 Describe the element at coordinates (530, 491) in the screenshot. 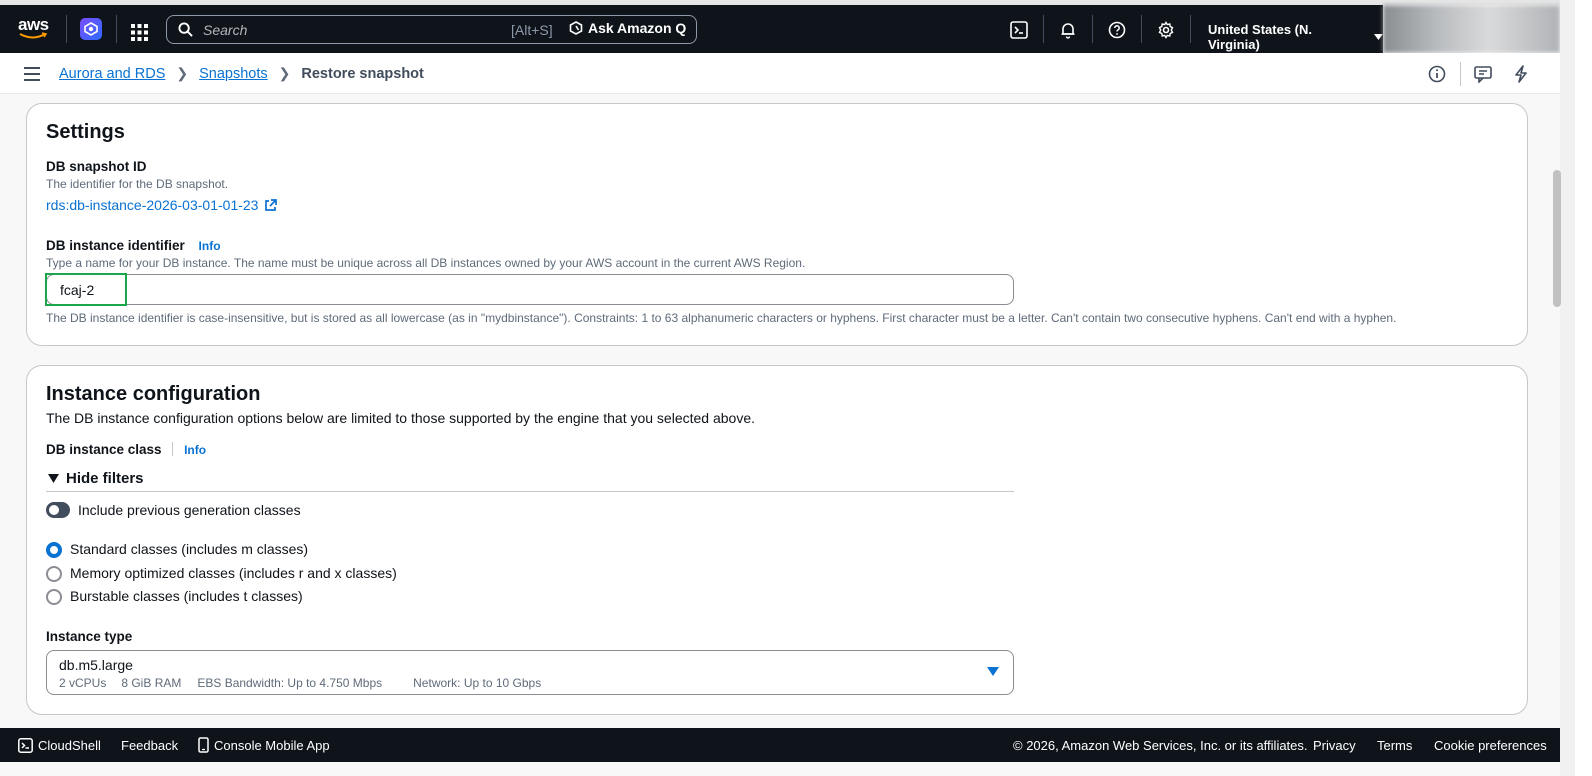

I see `filters-divider` at that location.